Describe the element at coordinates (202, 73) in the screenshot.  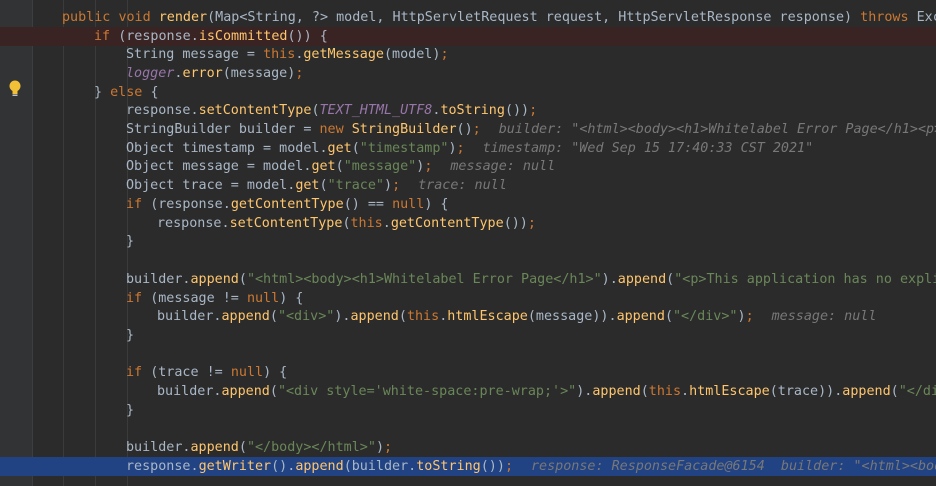
I see `code-token: error` at that location.